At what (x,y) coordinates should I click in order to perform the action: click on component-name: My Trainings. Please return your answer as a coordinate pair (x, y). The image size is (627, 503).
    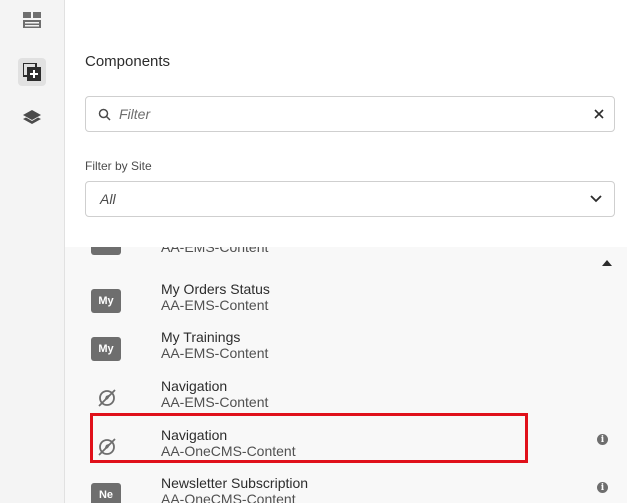
    Looking at the image, I should click on (201, 337).